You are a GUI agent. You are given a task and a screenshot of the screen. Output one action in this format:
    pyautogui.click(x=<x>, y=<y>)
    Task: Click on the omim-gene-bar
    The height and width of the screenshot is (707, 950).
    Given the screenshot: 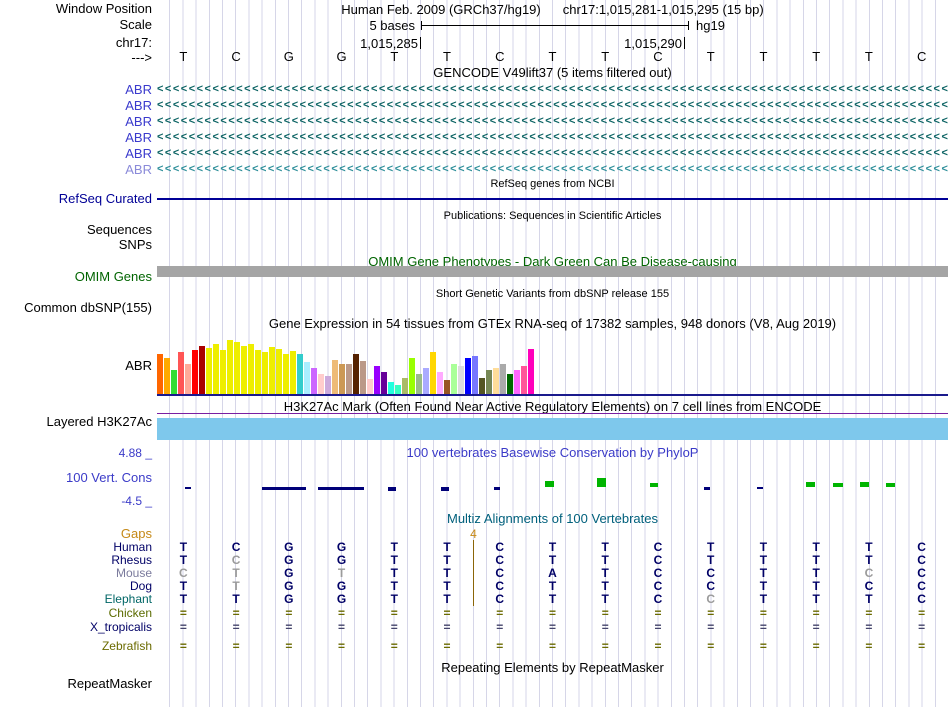 What is the action you would take?
    pyautogui.click(x=552, y=271)
    